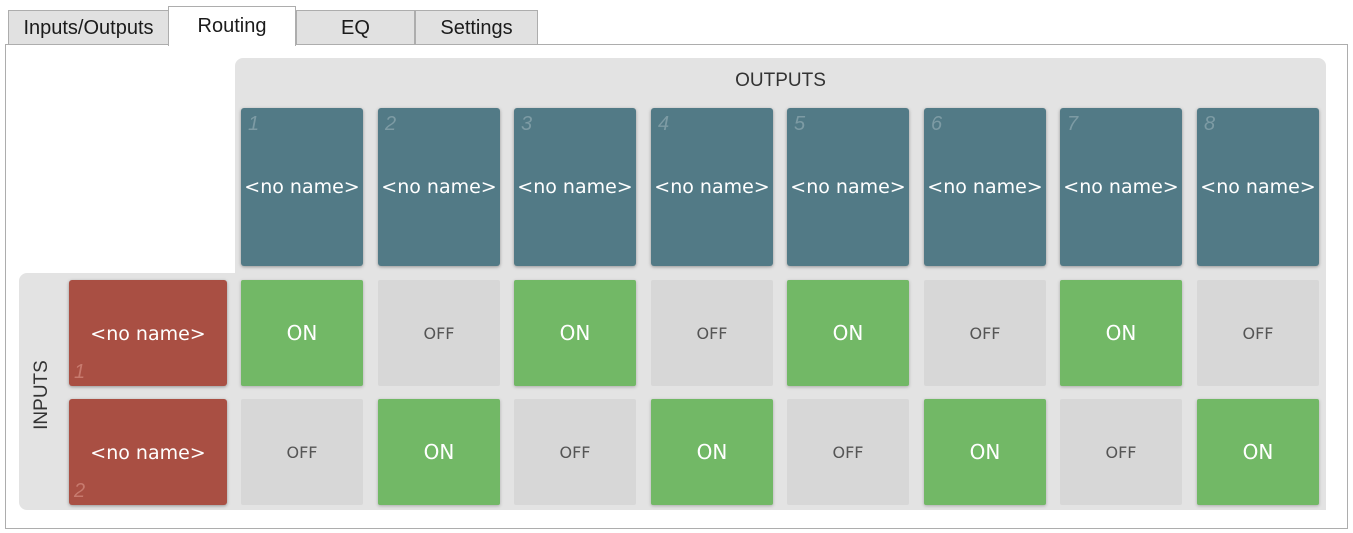 This screenshot has width=1353, height=533. What do you see at coordinates (302, 333) in the screenshot?
I see `route-toggle-in1-out1: ON` at bounding box center [302, 333].